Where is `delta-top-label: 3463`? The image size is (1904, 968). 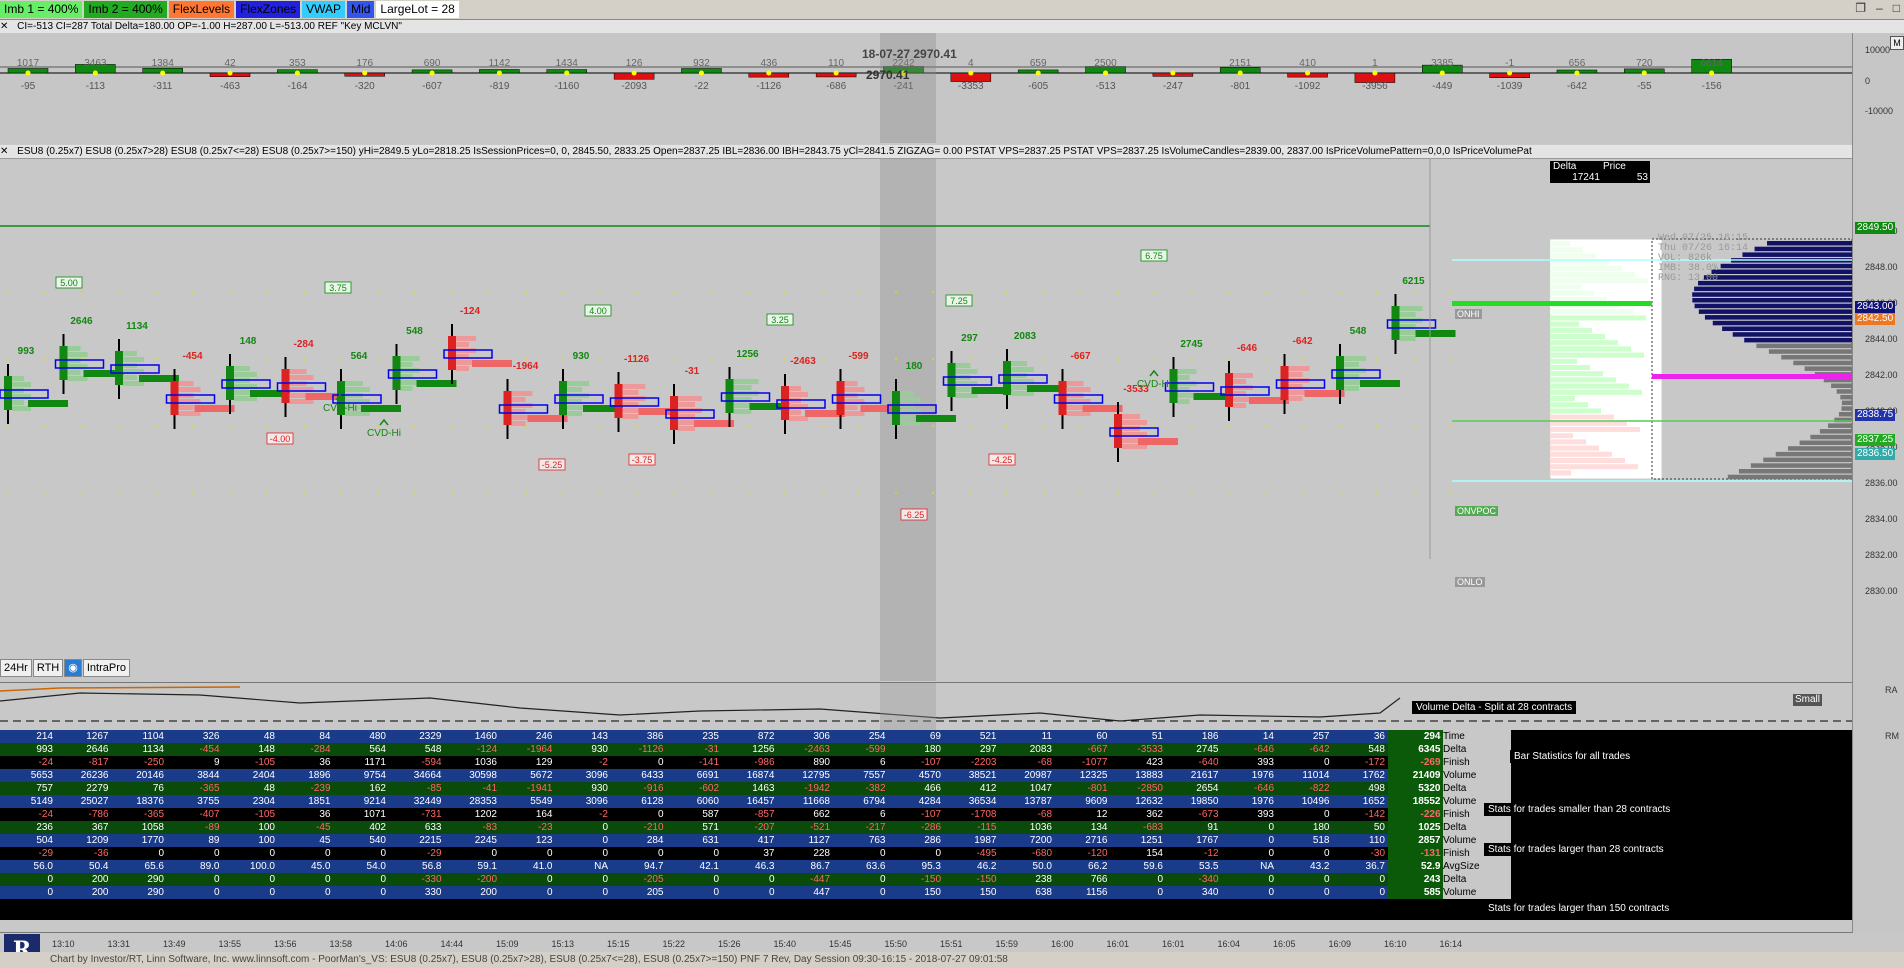 delta-top-label: 3463 is located at coordinates (95, 63).